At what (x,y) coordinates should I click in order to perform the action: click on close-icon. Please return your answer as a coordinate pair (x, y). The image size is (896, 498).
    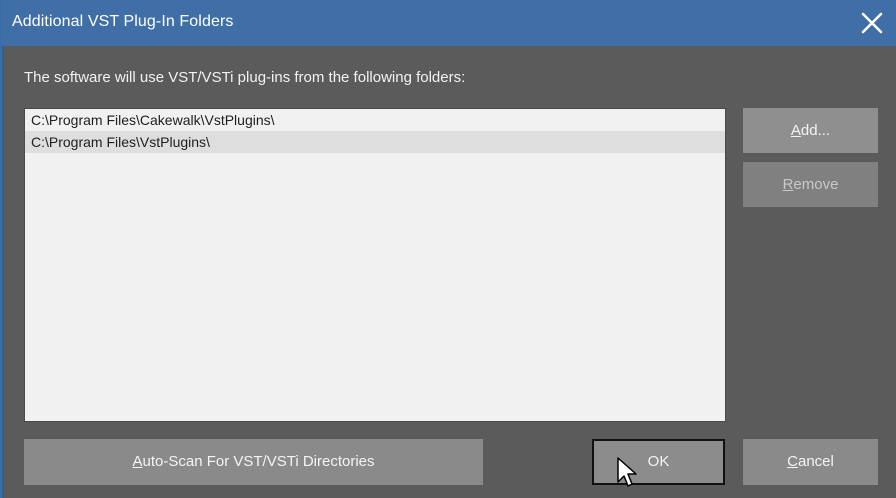
    Looking at the image, I should click on (872, 23).